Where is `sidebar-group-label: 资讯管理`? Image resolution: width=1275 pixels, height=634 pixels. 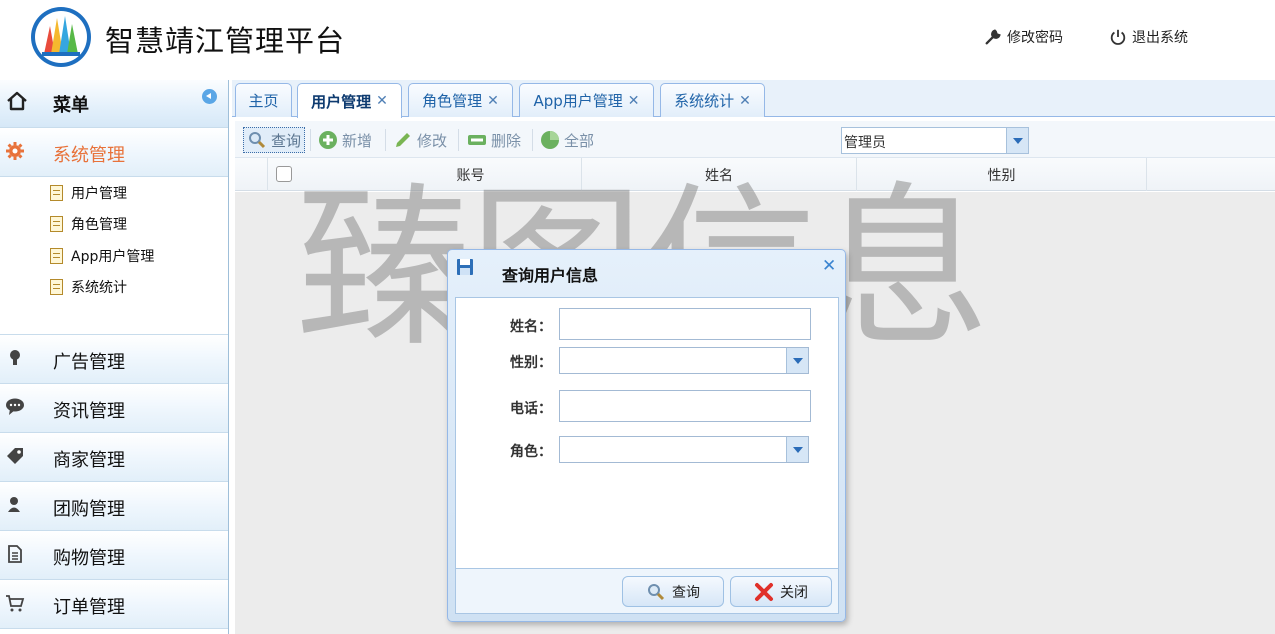 sidebar-group-label: 资讯管理 is located at coordinates (89, 411).